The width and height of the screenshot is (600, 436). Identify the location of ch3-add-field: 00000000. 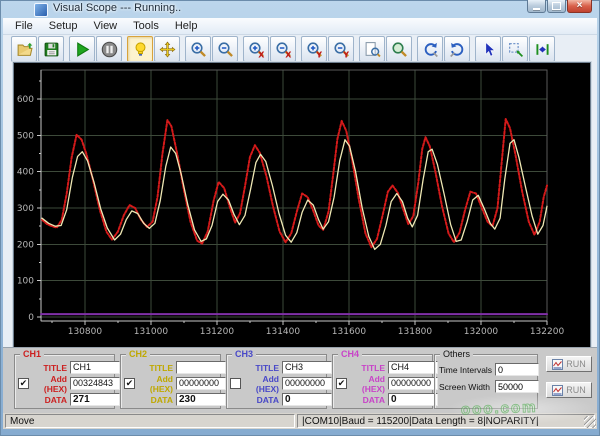
(307, 383).